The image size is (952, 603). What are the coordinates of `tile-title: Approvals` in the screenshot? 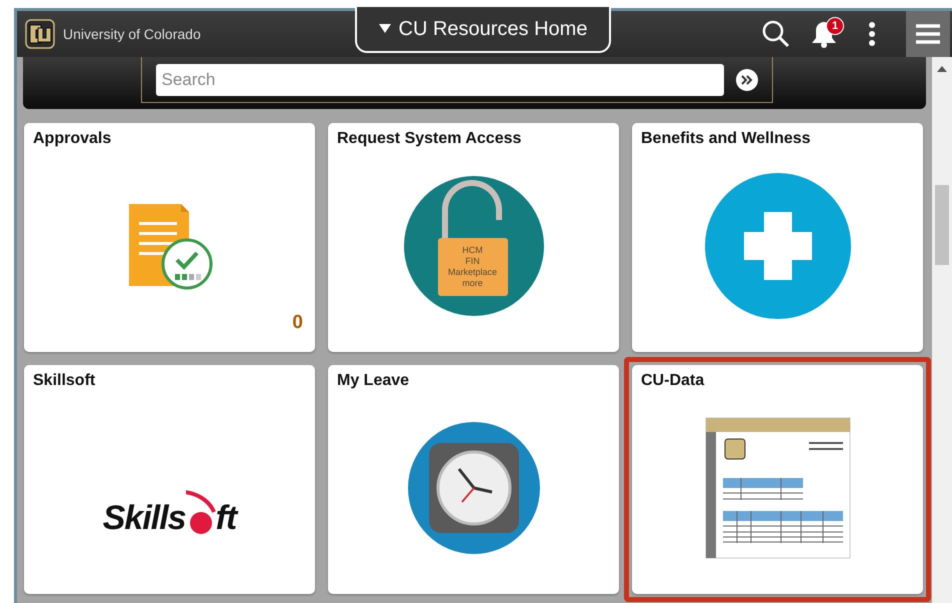 It's located at (72, 139).